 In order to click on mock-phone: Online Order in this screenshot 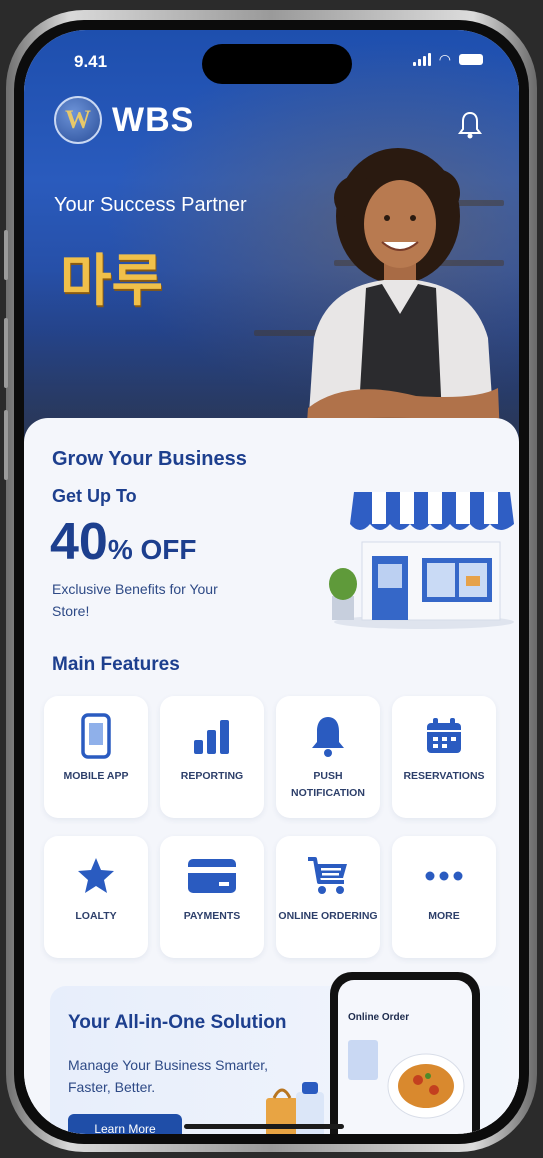, I will do `click(405, 1053)`.